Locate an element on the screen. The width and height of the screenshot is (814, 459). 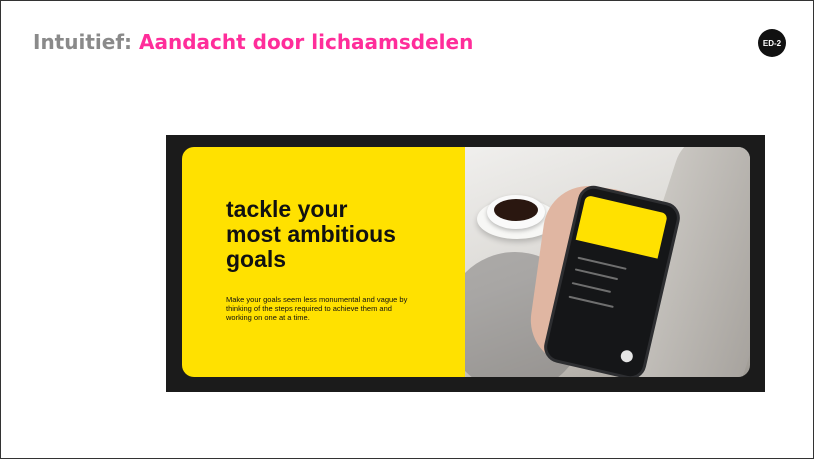
slide-title: Intuitief: Aandacht door lichaamsdelen is located at coordinates (253, 42).